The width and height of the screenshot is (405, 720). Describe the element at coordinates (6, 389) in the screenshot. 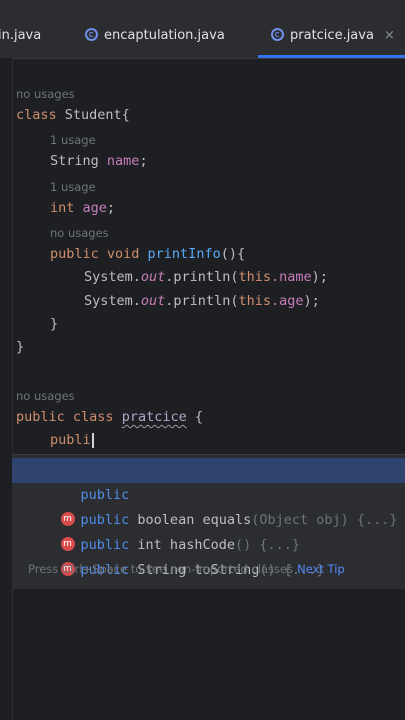

I see `editor-gutter` at that location.